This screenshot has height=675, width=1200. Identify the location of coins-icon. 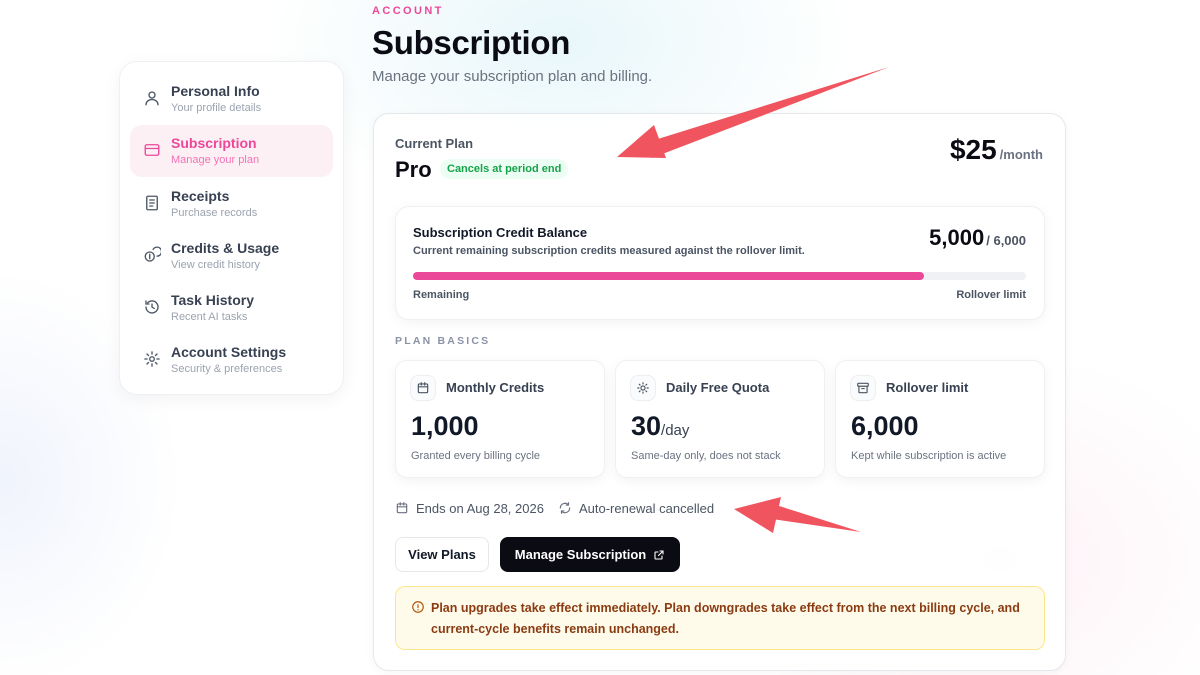
(152, 255).